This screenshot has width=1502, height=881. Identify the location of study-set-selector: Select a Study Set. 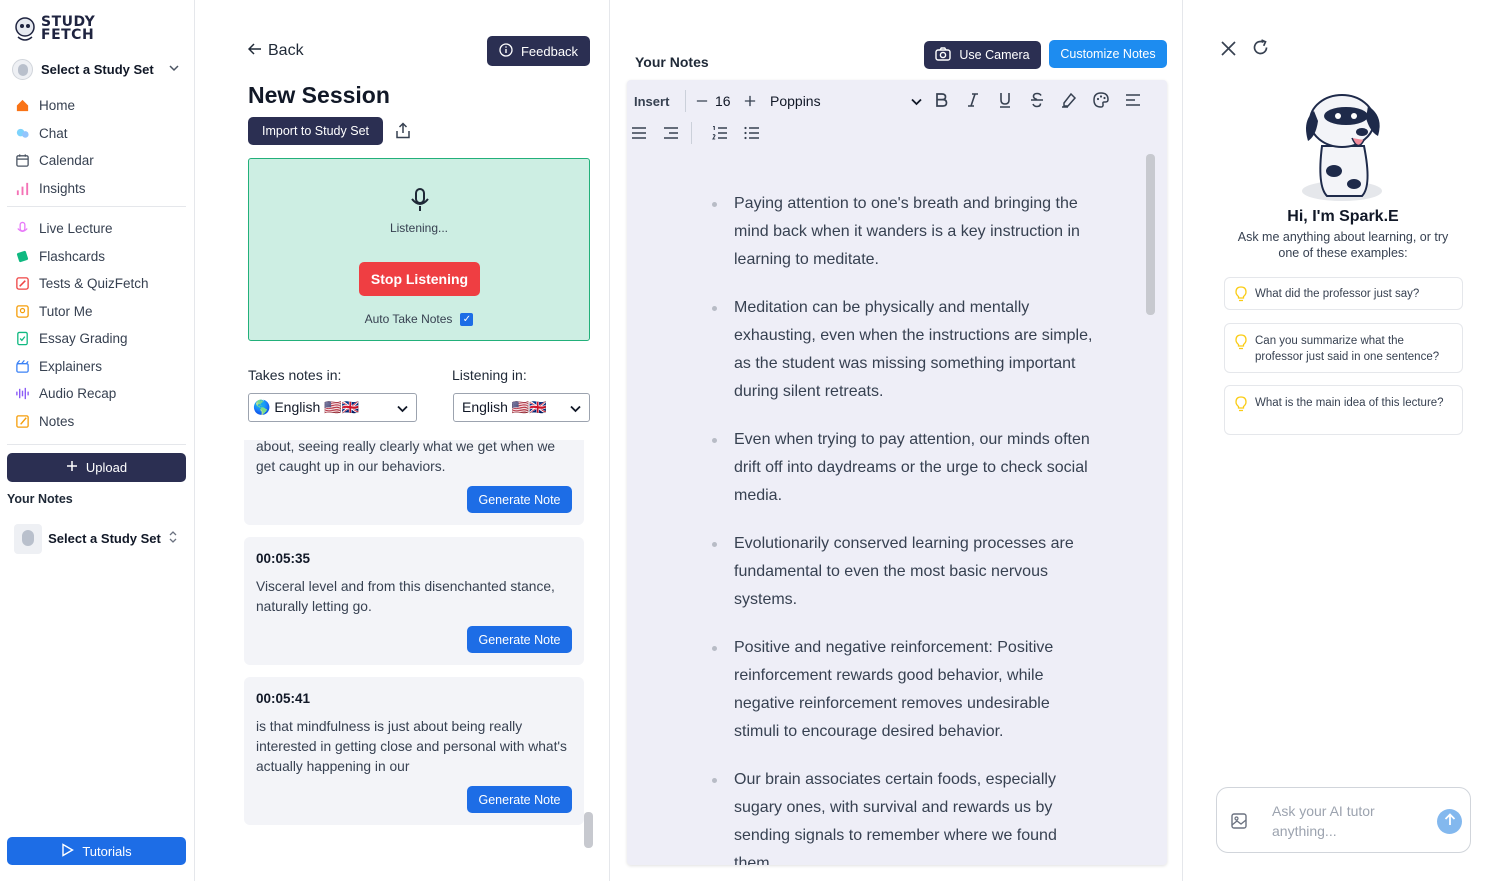
(96, 69).